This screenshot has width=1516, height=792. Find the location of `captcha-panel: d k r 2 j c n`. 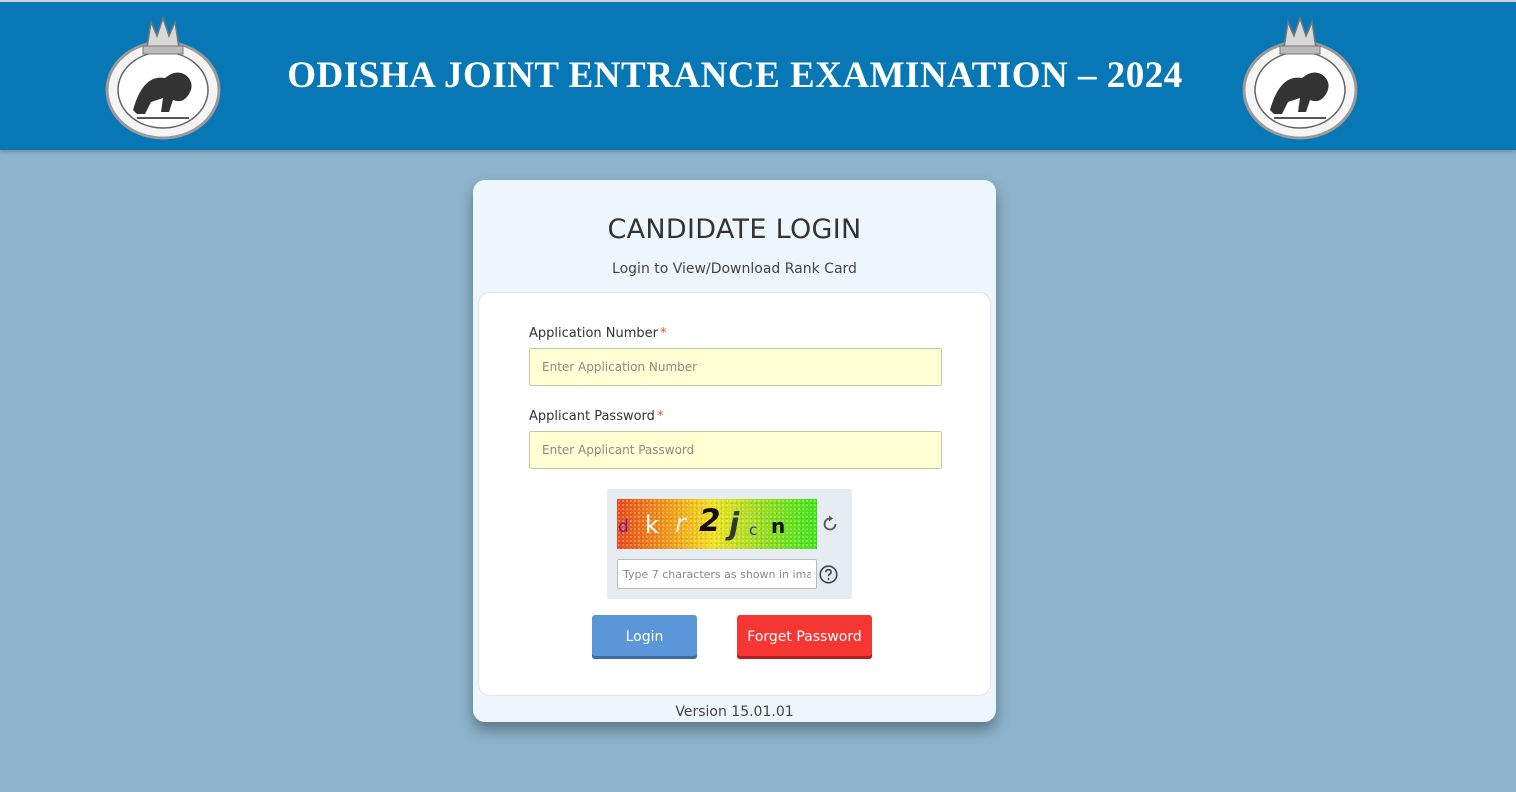

captcha-panel: d k r 2 j c n is located at coordinates (729, 544).